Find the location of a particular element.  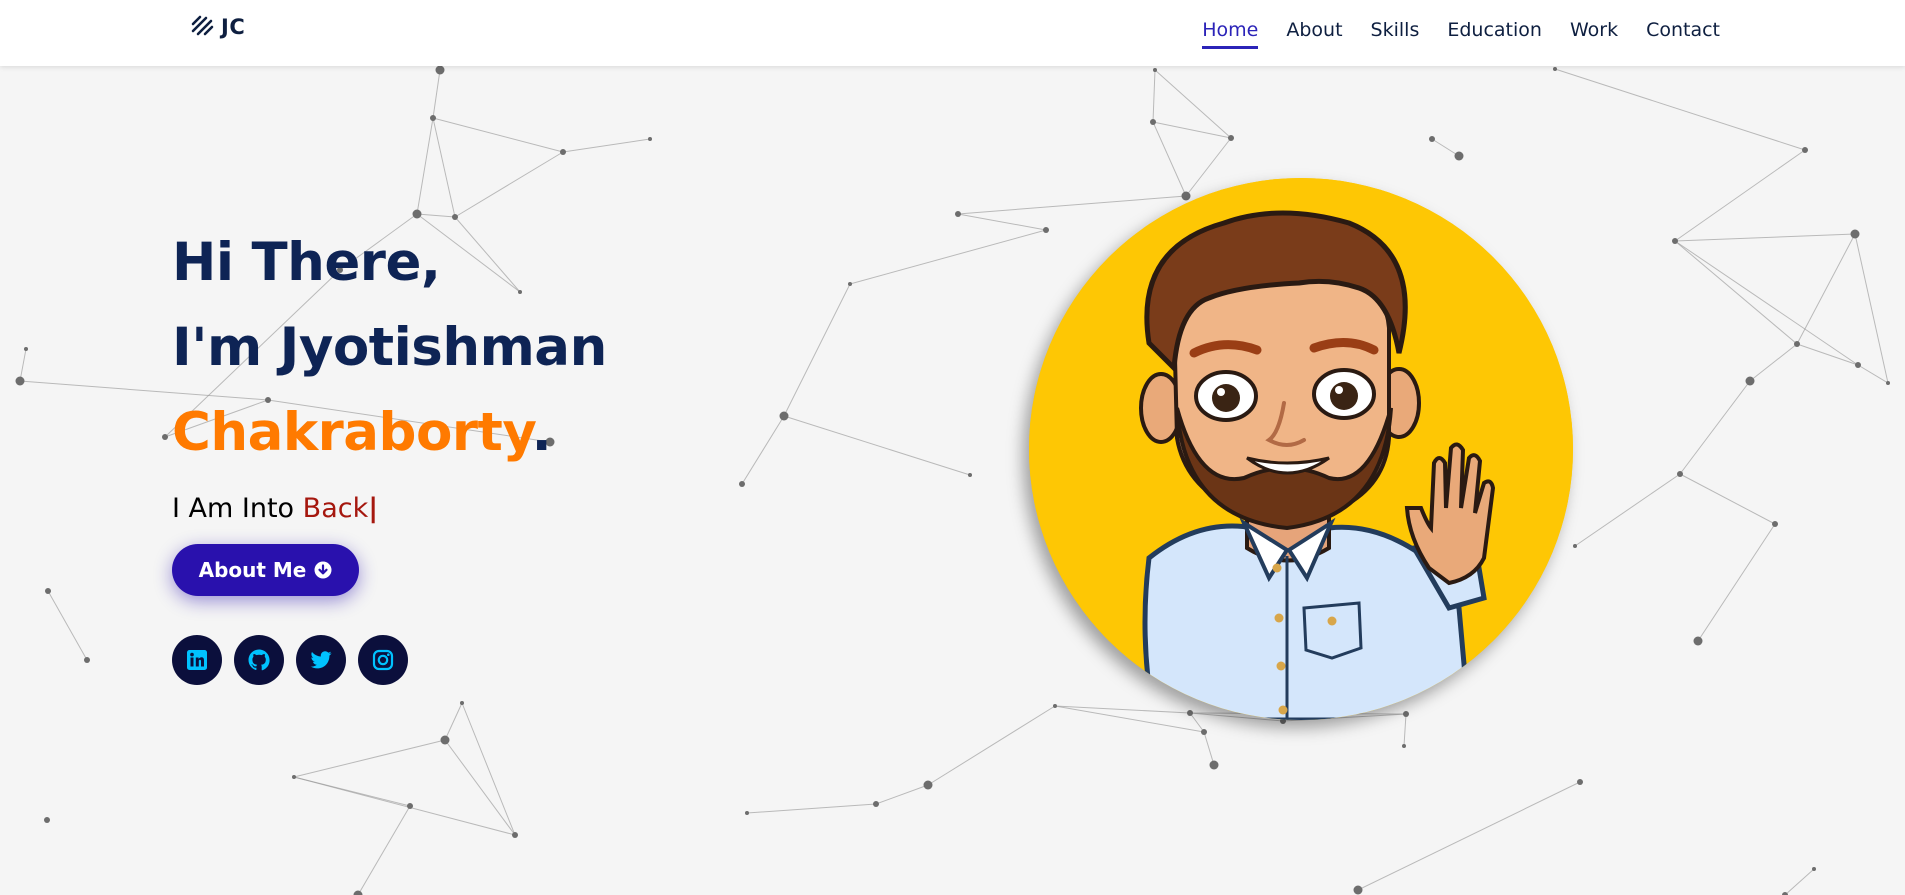

typing-cursor: | is located at coordinates (373, 508).